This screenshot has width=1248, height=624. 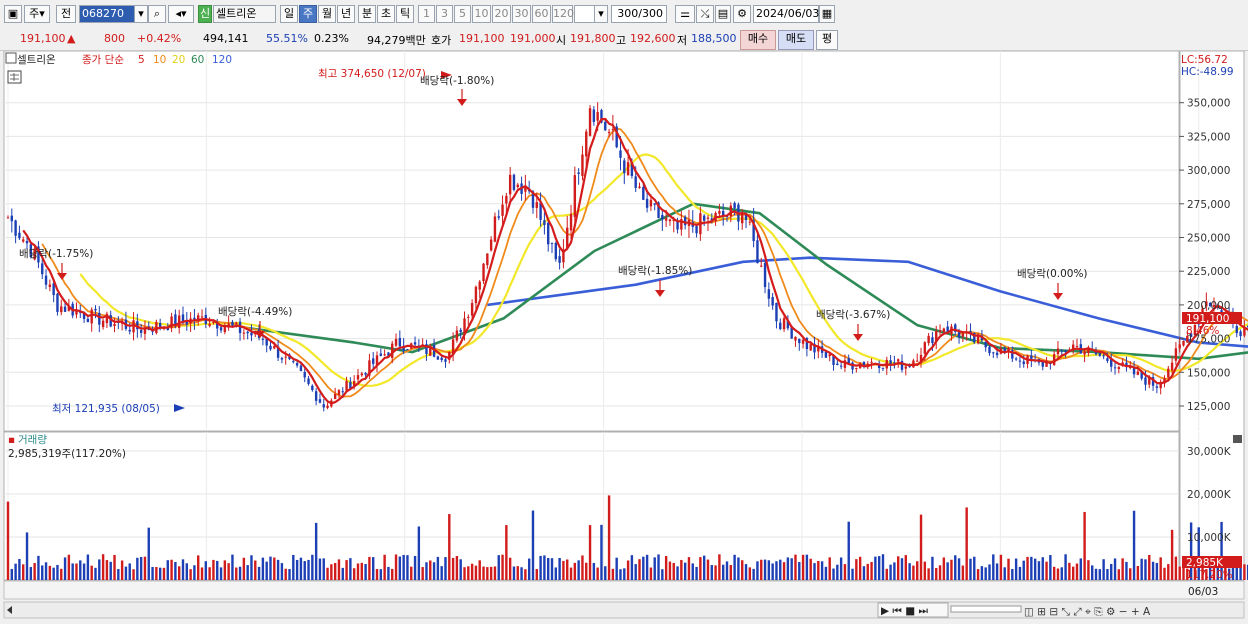 I want to click on high-price: 192,600, so click(x=653, y=38).